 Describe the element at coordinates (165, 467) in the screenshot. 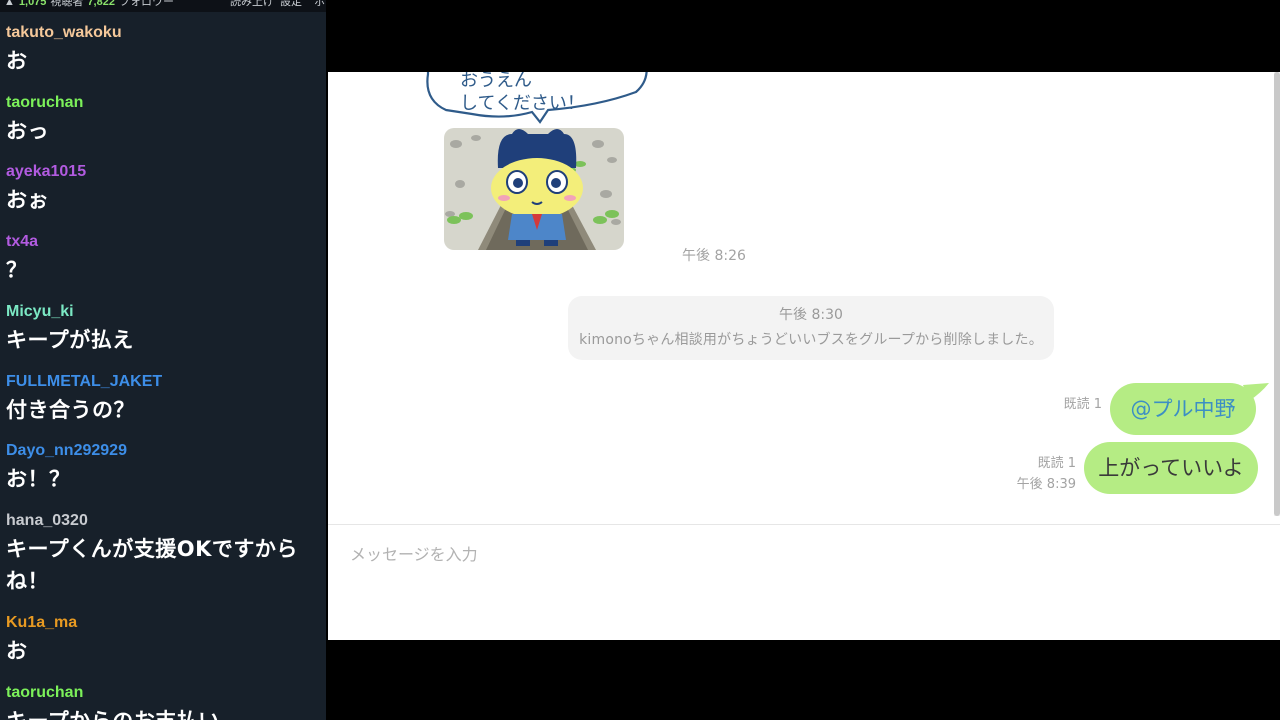

I see `chat-message: Dayo_nn292929 お！？` at that location.